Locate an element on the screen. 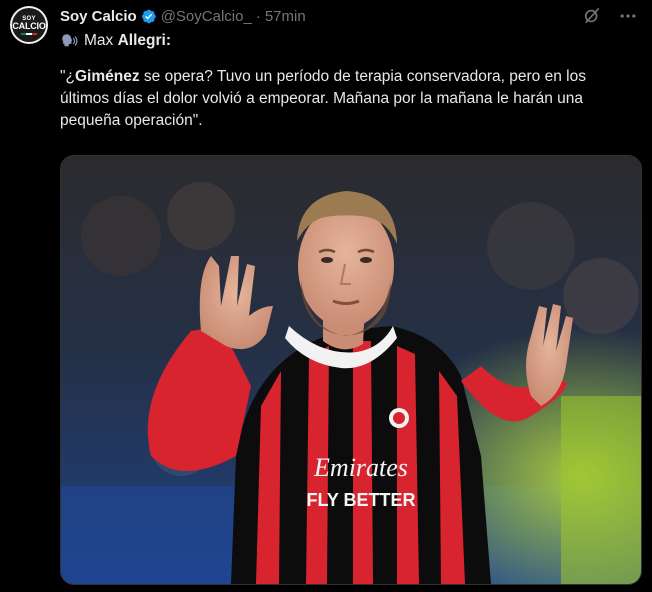 This screenshot has height=592, width=652. quote-open: "¿ is located at coordinates (67, 76).